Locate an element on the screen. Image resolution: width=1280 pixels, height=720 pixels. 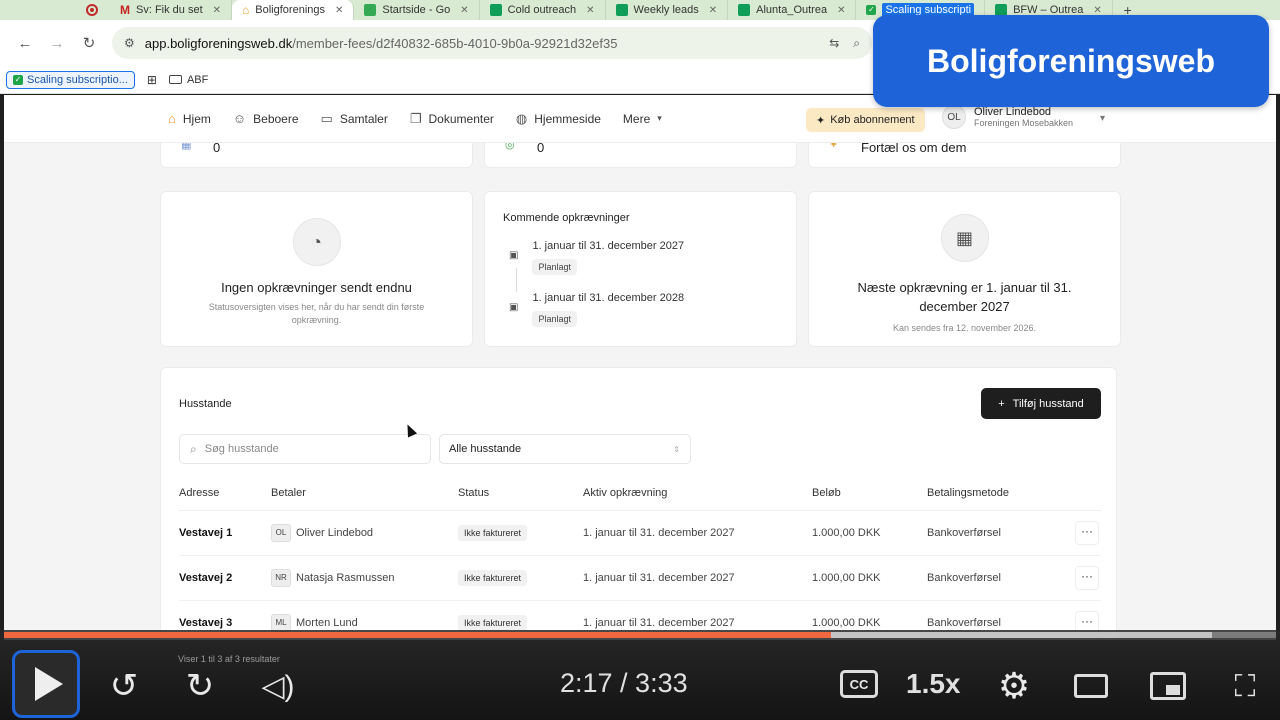
record-icon is located at coordinates (92, 10).